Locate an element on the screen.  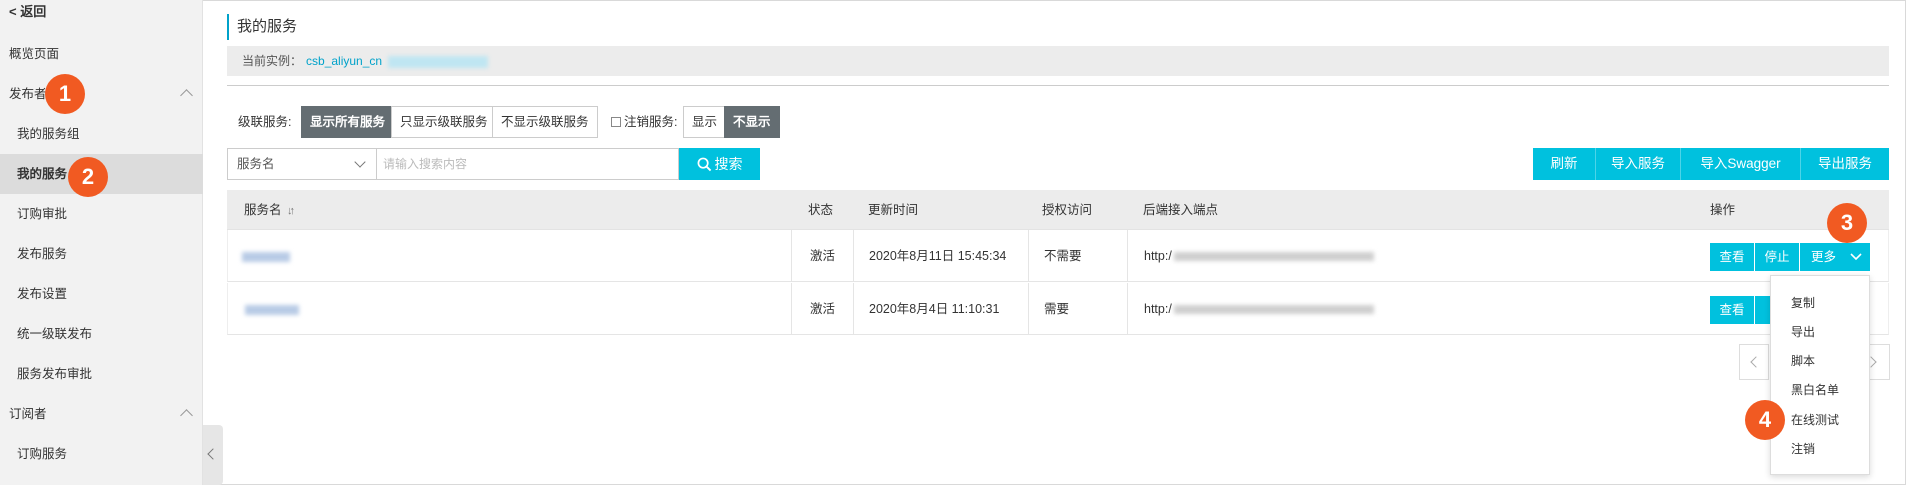
sidebar-group-publisher: 发布者 is located at coordinates (101, 94).